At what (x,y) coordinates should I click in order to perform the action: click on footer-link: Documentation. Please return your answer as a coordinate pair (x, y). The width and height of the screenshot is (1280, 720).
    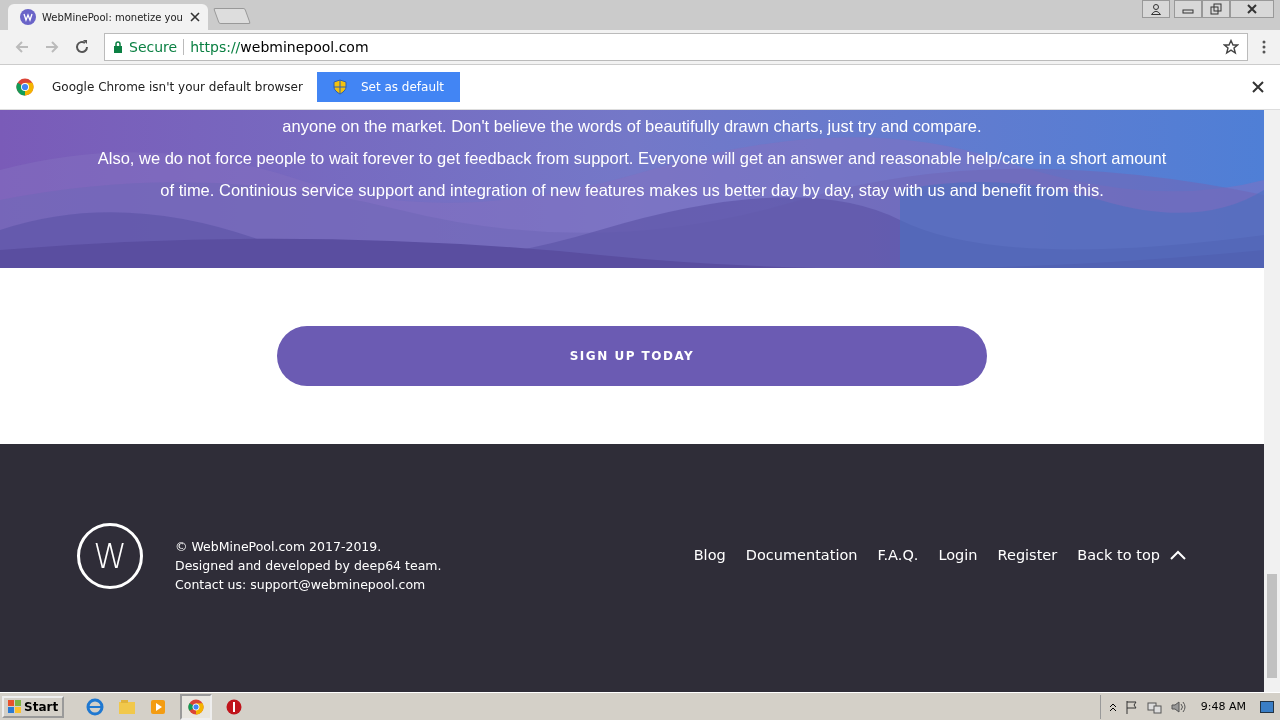
    Looking at the image, I should click on (801, 555).